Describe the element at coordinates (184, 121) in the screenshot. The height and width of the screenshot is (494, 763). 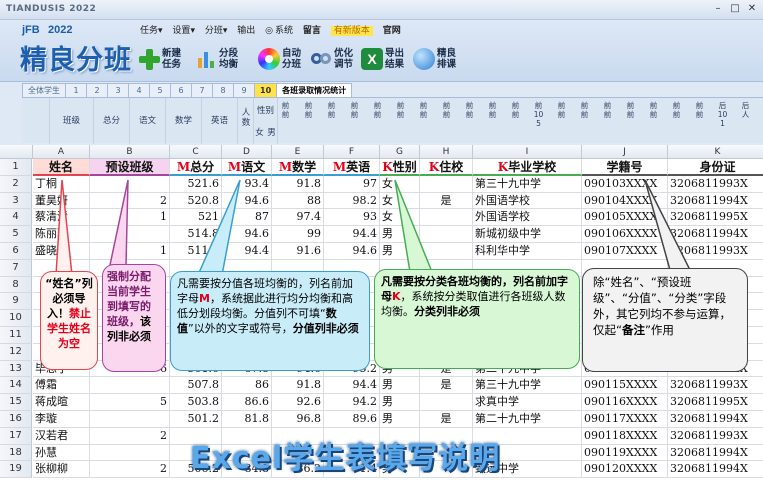
I see `stats-col-math: 数学` at that location.